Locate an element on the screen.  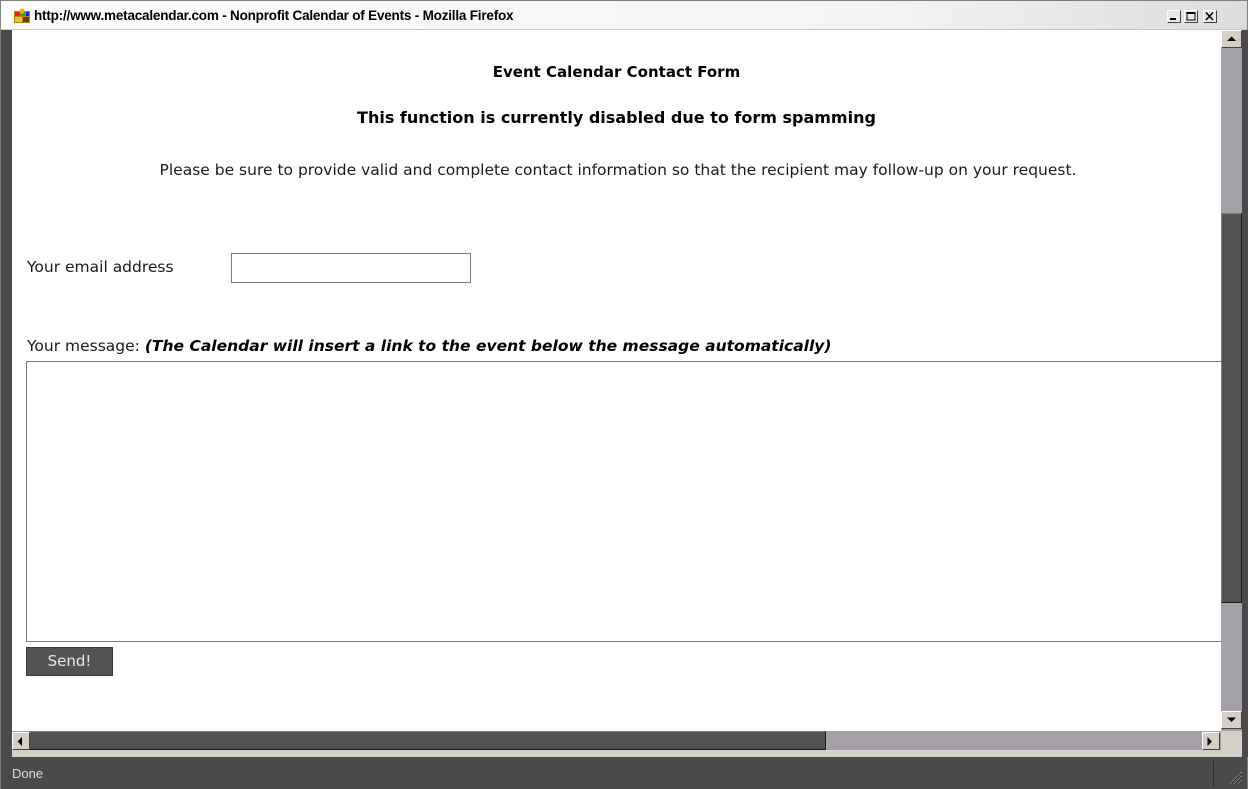
form-title: Event Calendar Contact Form is located at coordinates (616, 72).